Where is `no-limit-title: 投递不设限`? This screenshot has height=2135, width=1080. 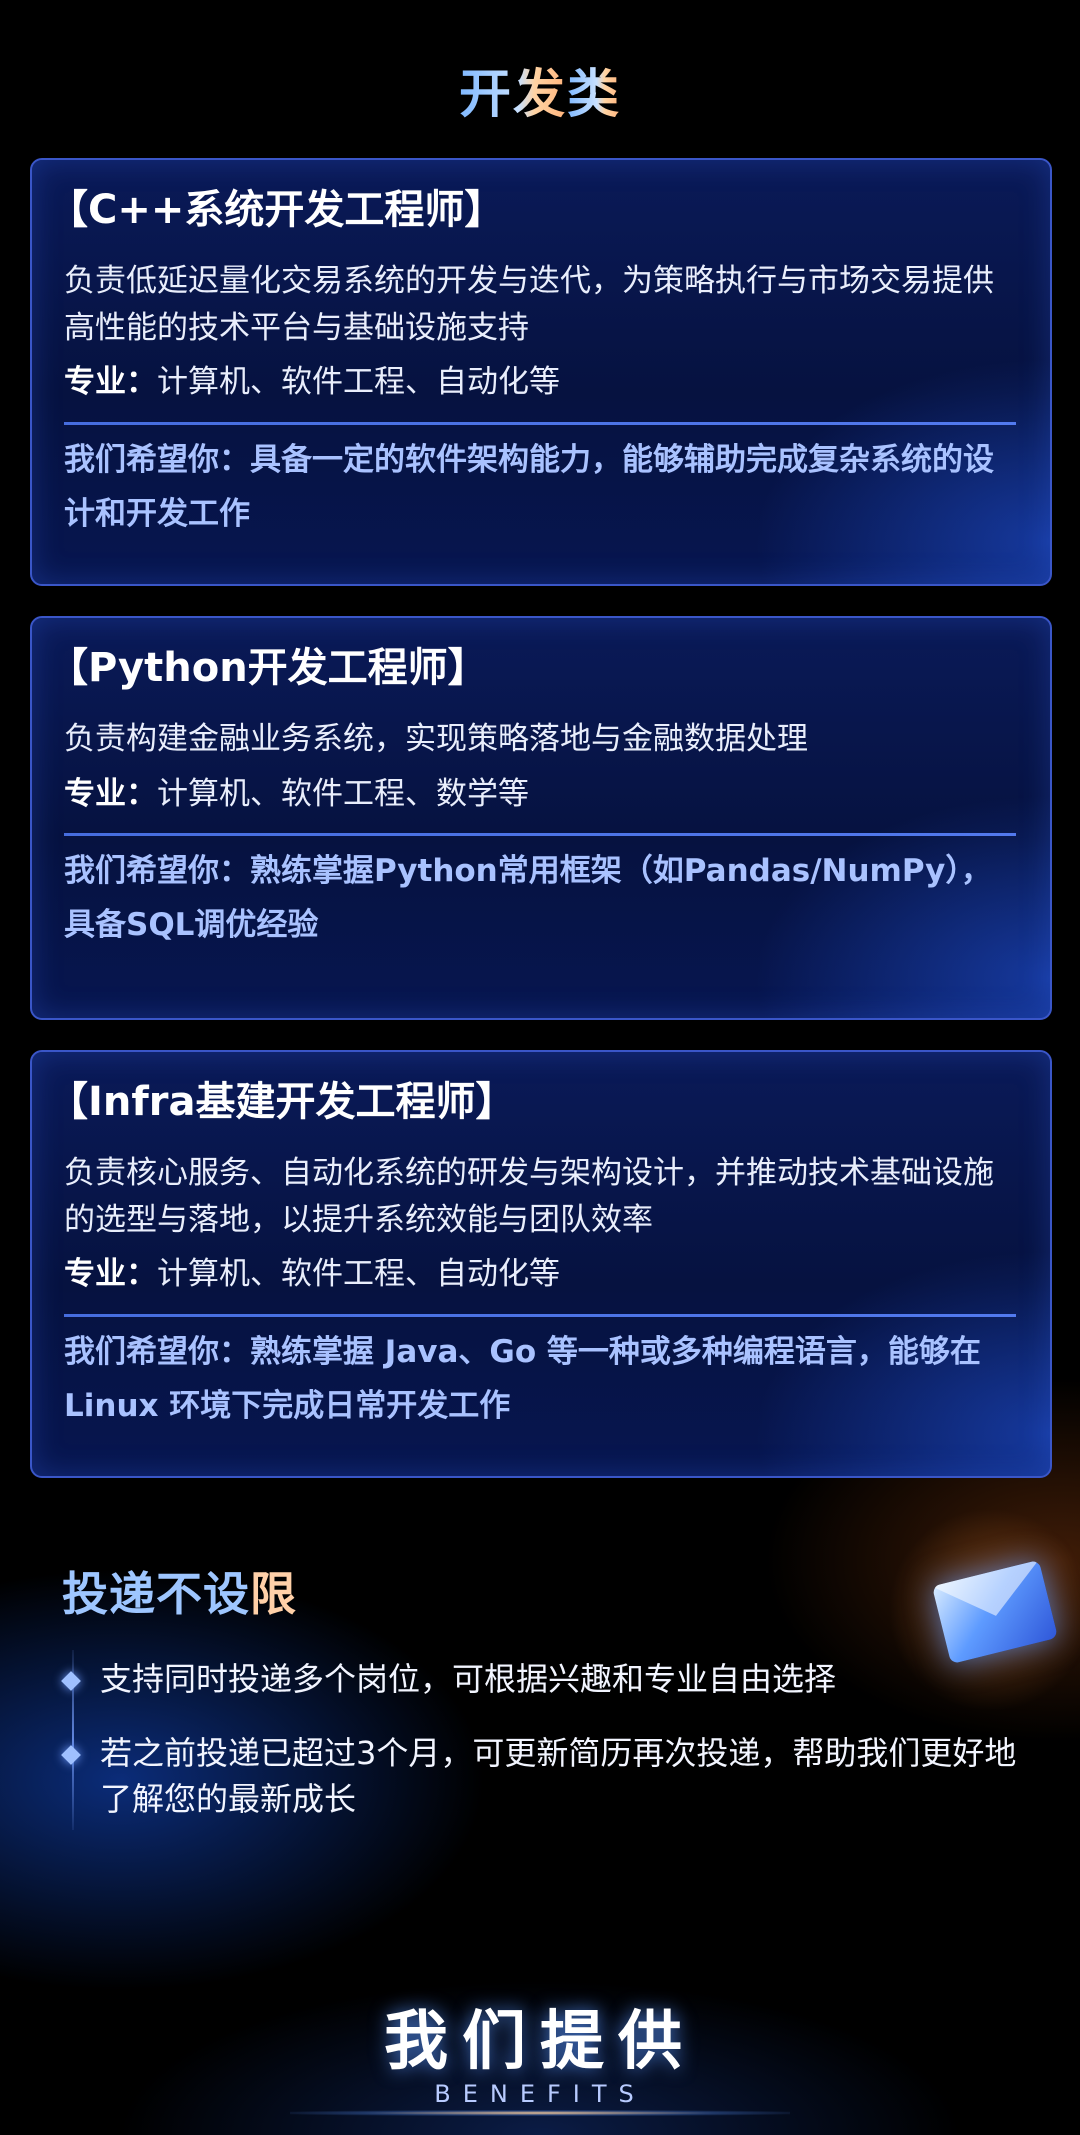 no-limit-title: 投递不设限 is located at coordinates (179, 1591).